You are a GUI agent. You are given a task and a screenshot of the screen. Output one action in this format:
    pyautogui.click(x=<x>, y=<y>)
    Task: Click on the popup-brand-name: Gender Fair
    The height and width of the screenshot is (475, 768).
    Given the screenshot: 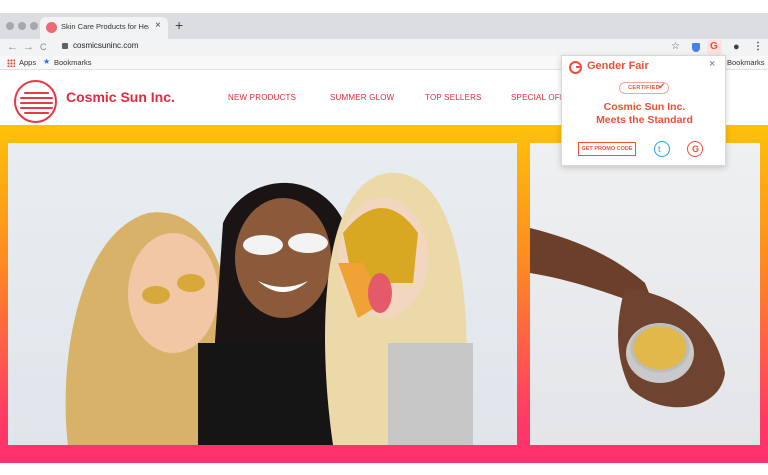 What is the action you would take?
    pyautogui.click(x=618, y=66)
    